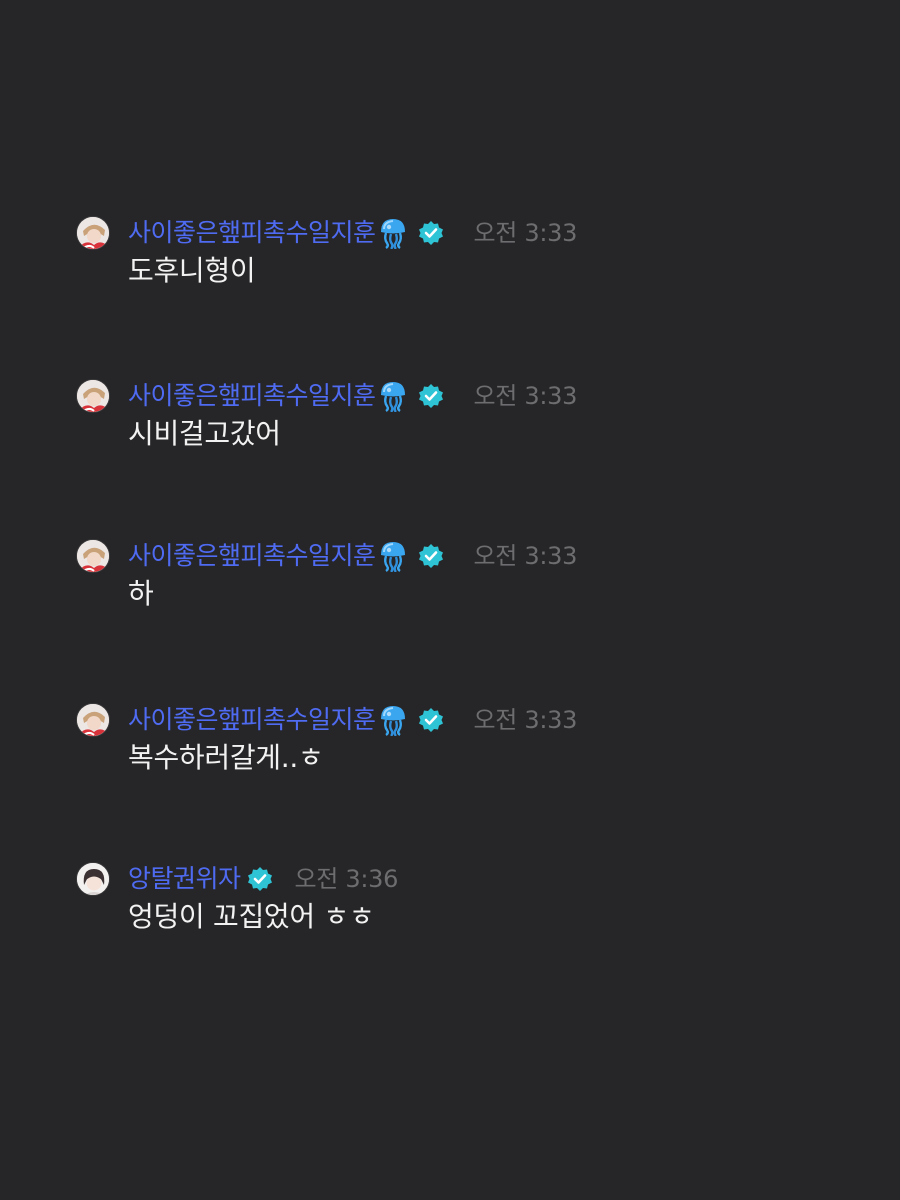 The image size is (900, 1200). What do you see at coordinates (476, 907) in the screenshot?
I see `chat-message: 앙탈권위자 오전 3:36 엉덩이 꼬집었어 ㅎㅎ` at bounding box center [476, 907].